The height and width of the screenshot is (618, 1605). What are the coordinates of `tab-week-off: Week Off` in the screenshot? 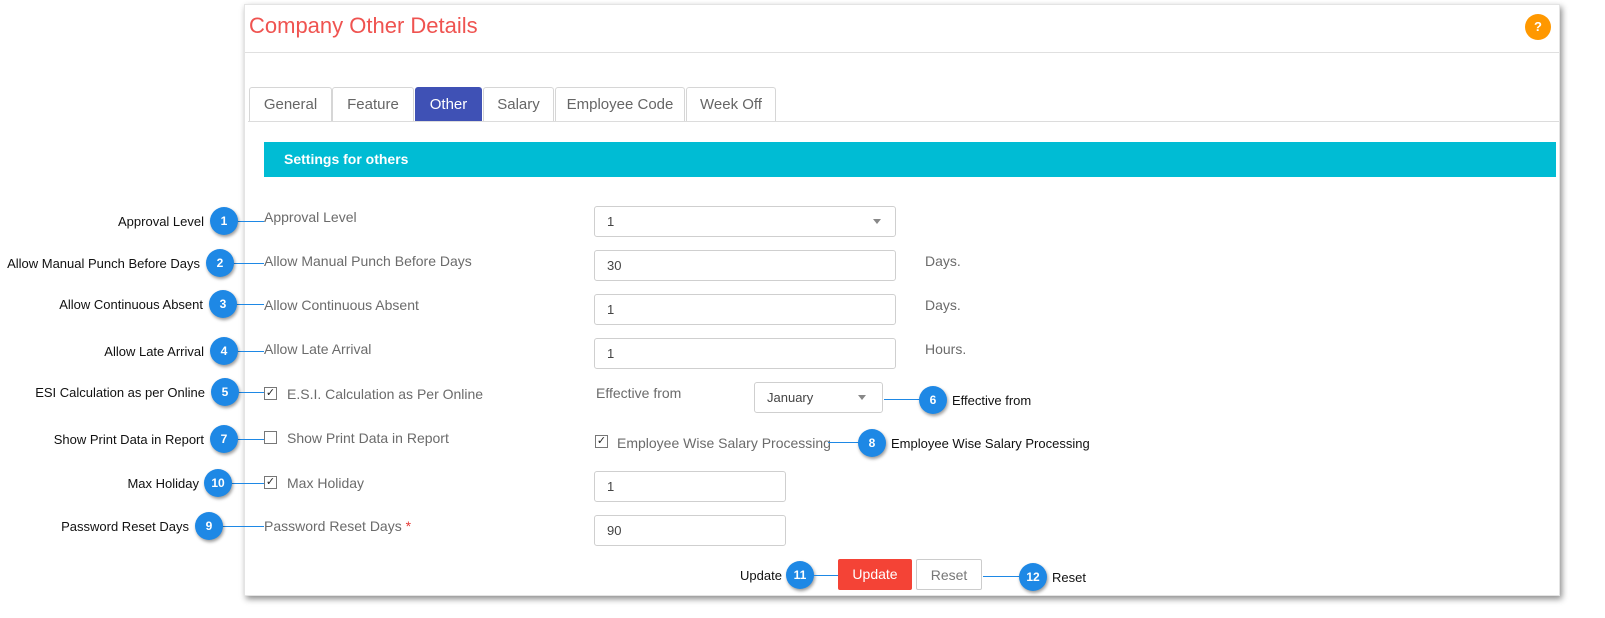 It's located at (731, 104).